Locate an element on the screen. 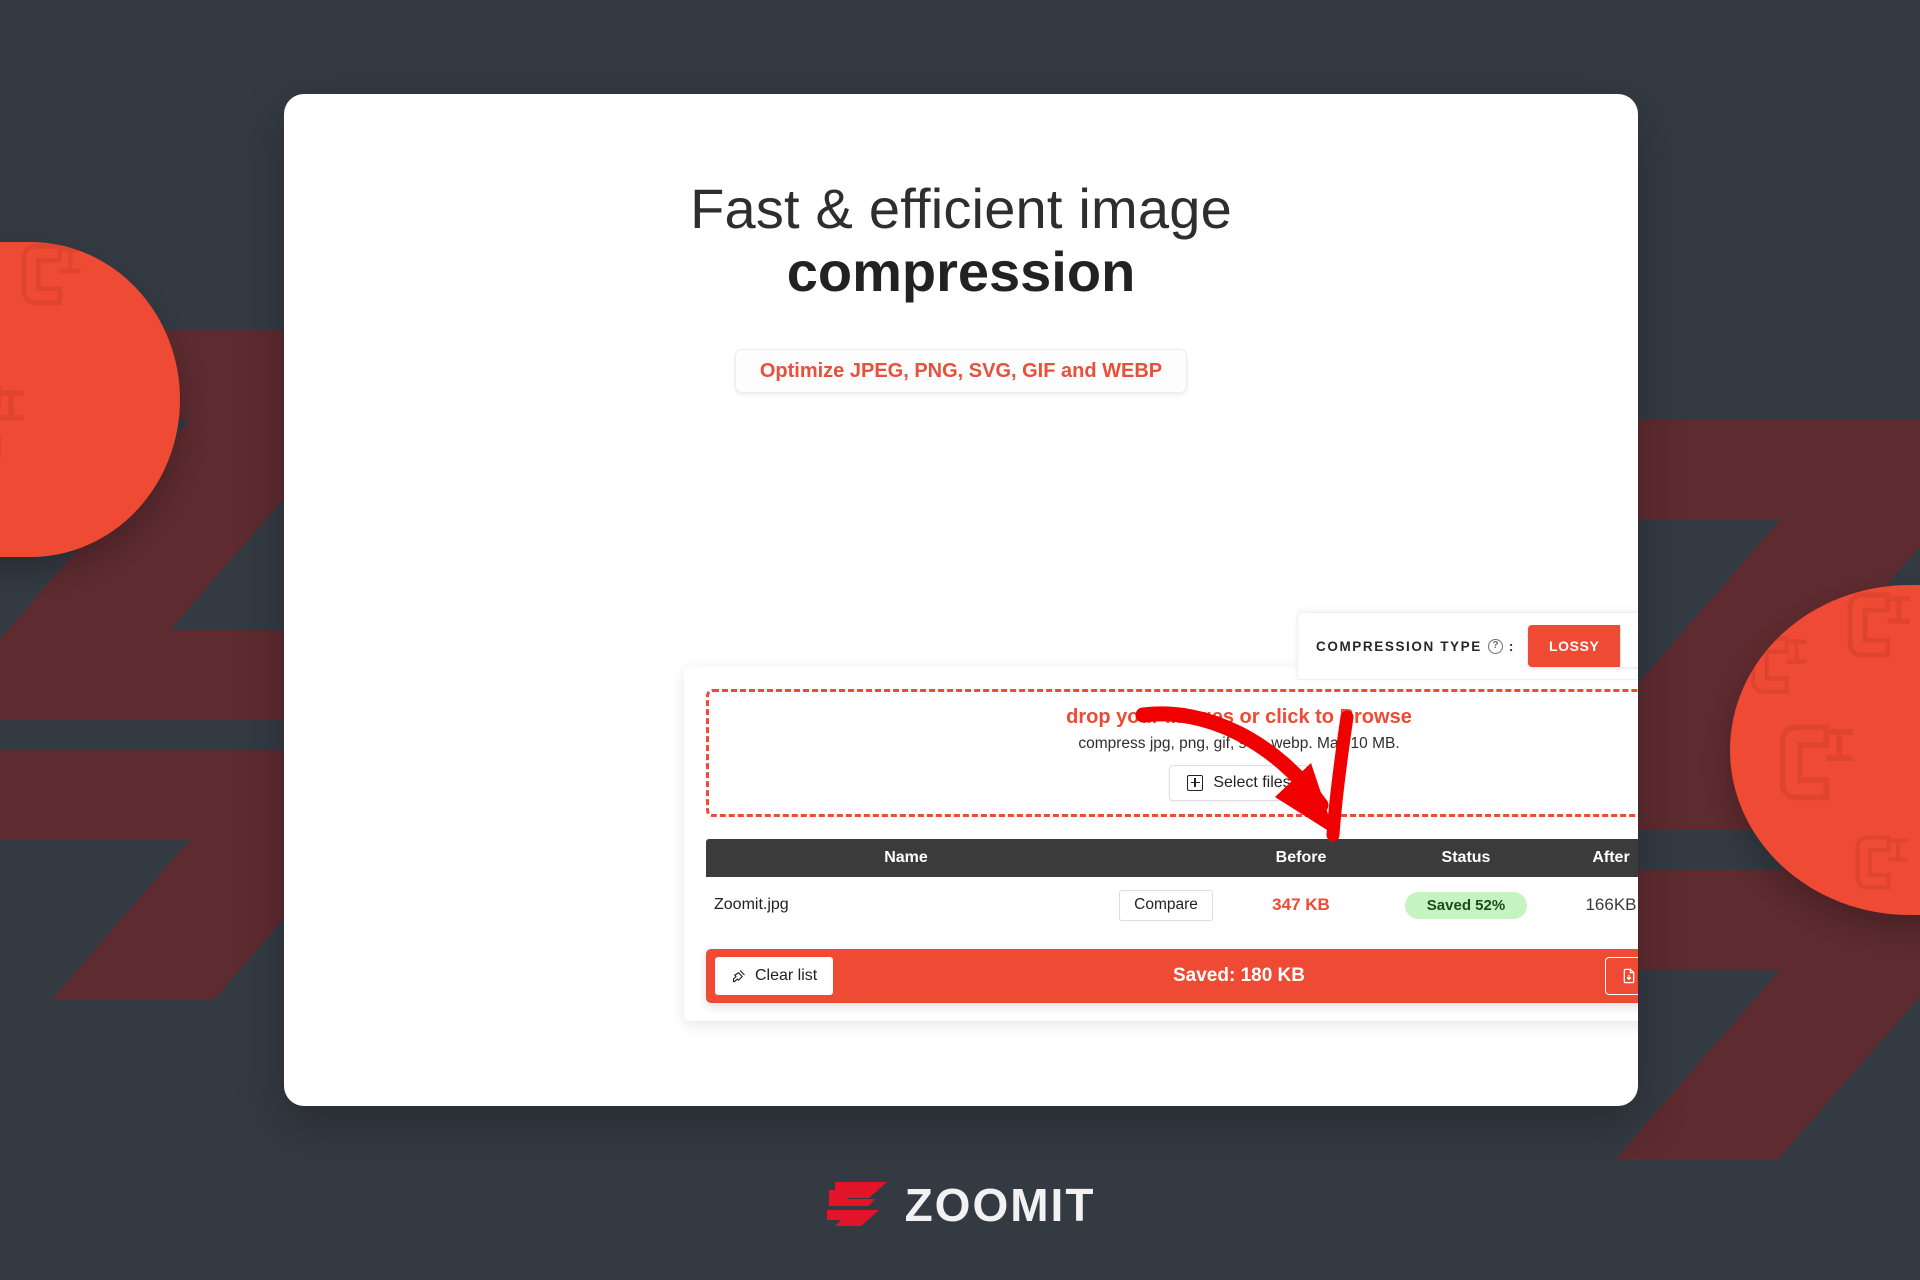  clamp-pattern-right is located at coordinates (1825, 750).